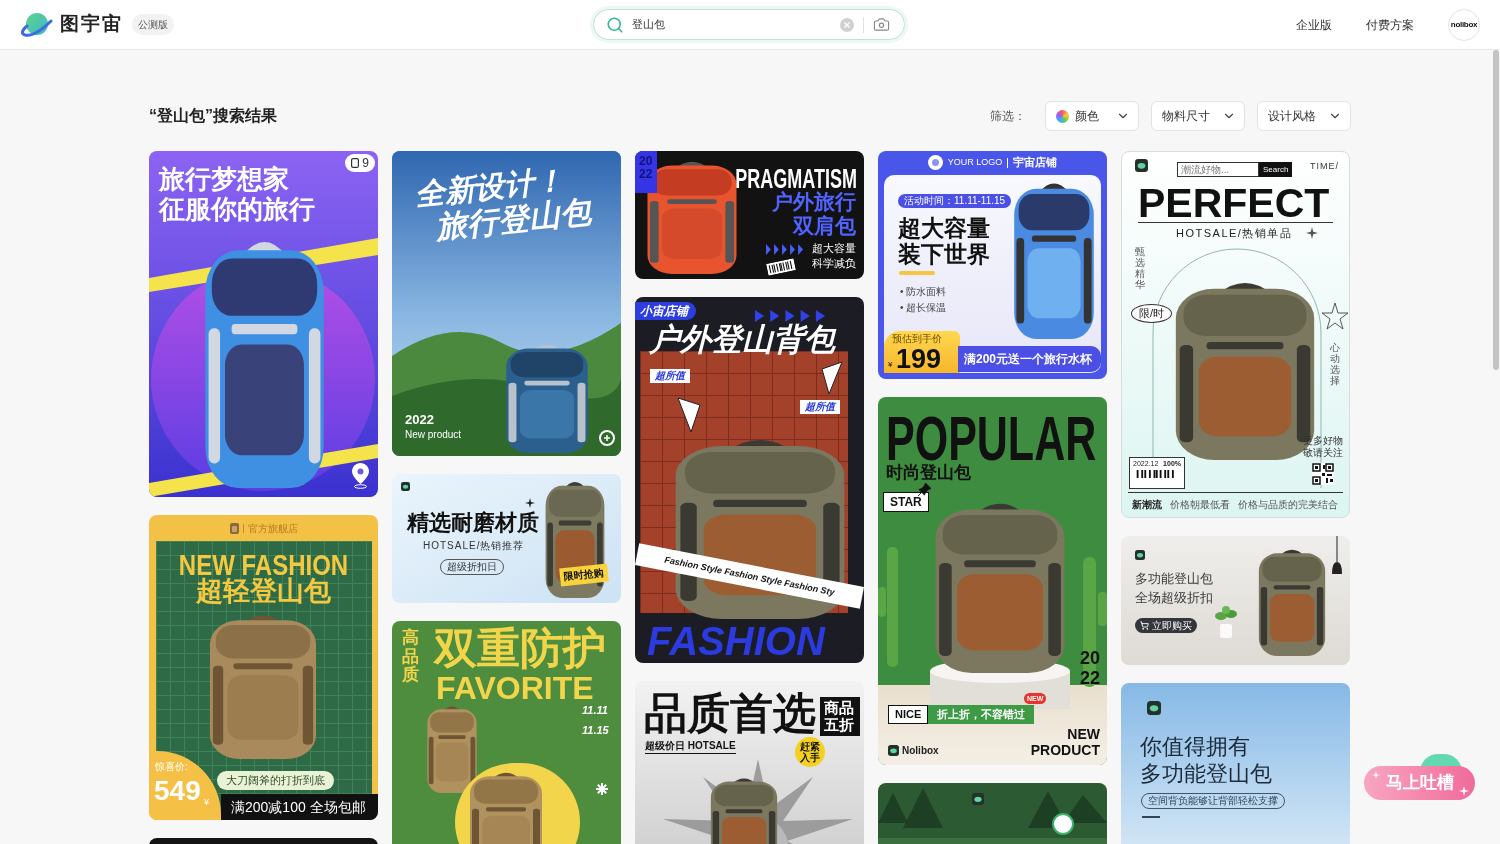 This screenshot has width=1500, height=844. Describe the element at coordinates (796, 178) in the screenshot. I see `poster-title: PRAGMATISM` at that location.